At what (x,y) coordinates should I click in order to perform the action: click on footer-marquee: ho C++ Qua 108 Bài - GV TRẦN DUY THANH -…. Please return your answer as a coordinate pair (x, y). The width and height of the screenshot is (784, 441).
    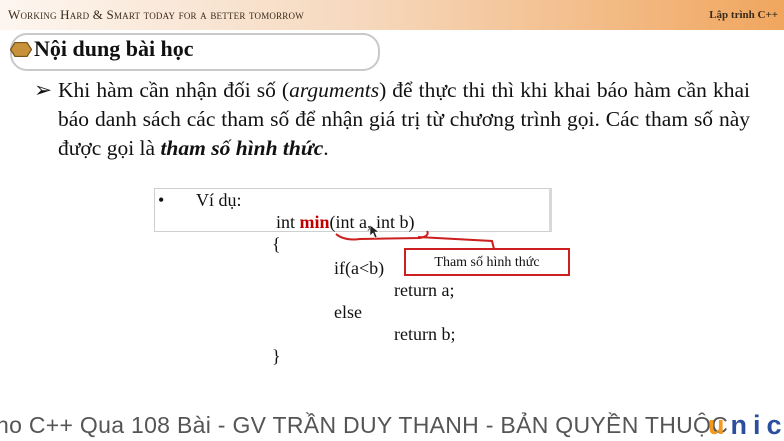
    Looking at the image, I should click on (364, 425).